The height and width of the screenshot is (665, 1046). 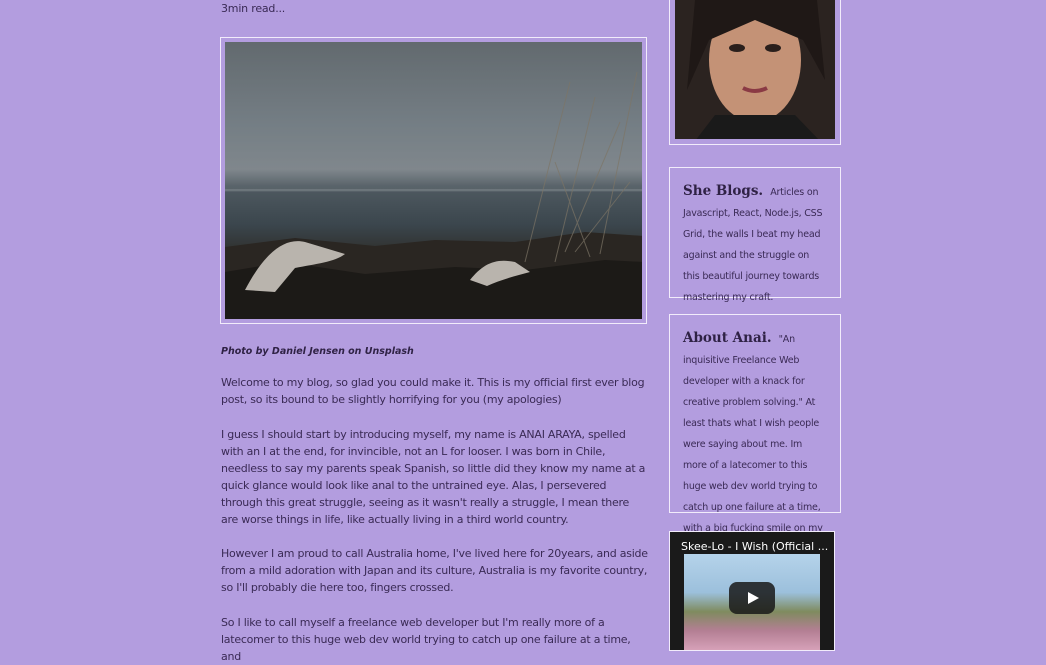 What do you see at coordinates (723, 191) in the screenshot?
I see `she-blogs-heading: She Blogs.` at bounding box center [723, 191].